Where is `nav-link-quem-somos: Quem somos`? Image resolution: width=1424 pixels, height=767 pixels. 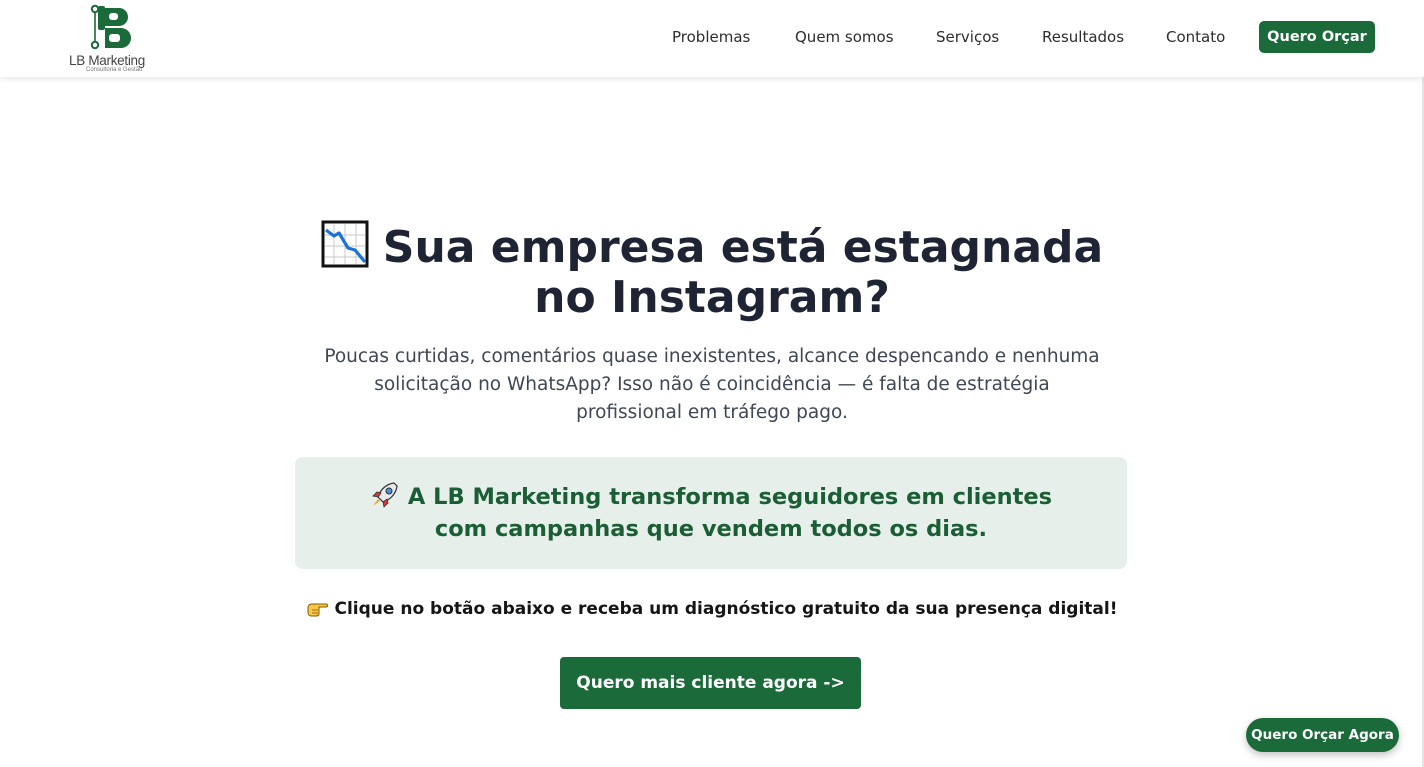
nav-link-quem-somos: Quem somos is located at coordinates (844, 37).